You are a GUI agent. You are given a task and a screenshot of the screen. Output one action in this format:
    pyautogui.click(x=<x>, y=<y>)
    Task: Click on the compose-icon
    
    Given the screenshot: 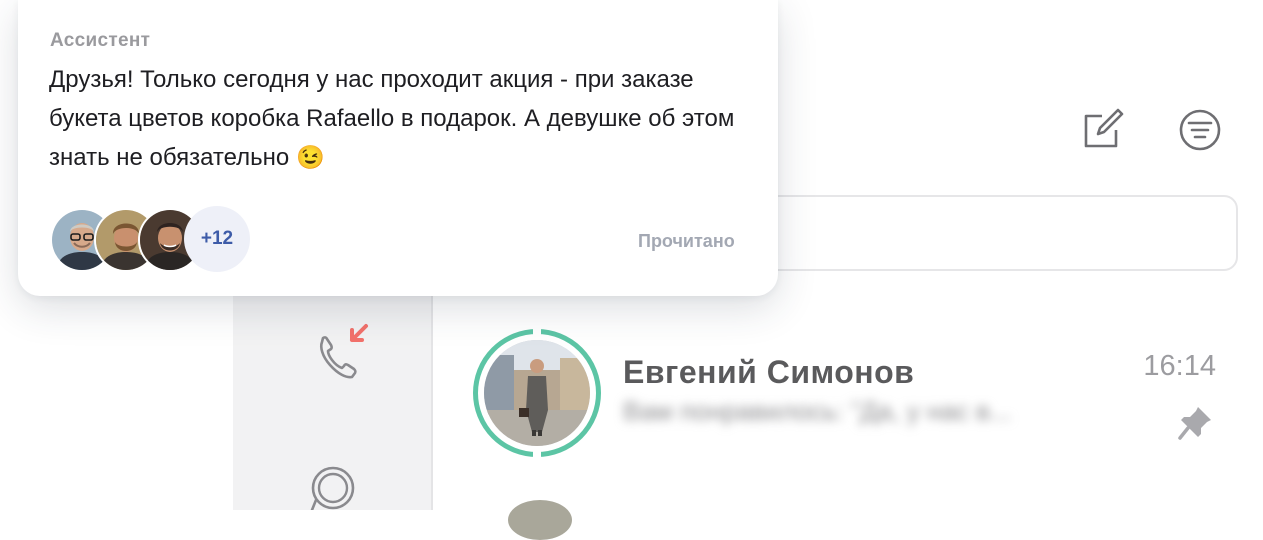 What is the action you would take?
    pyautogui.click(x=1104, y=128)
    